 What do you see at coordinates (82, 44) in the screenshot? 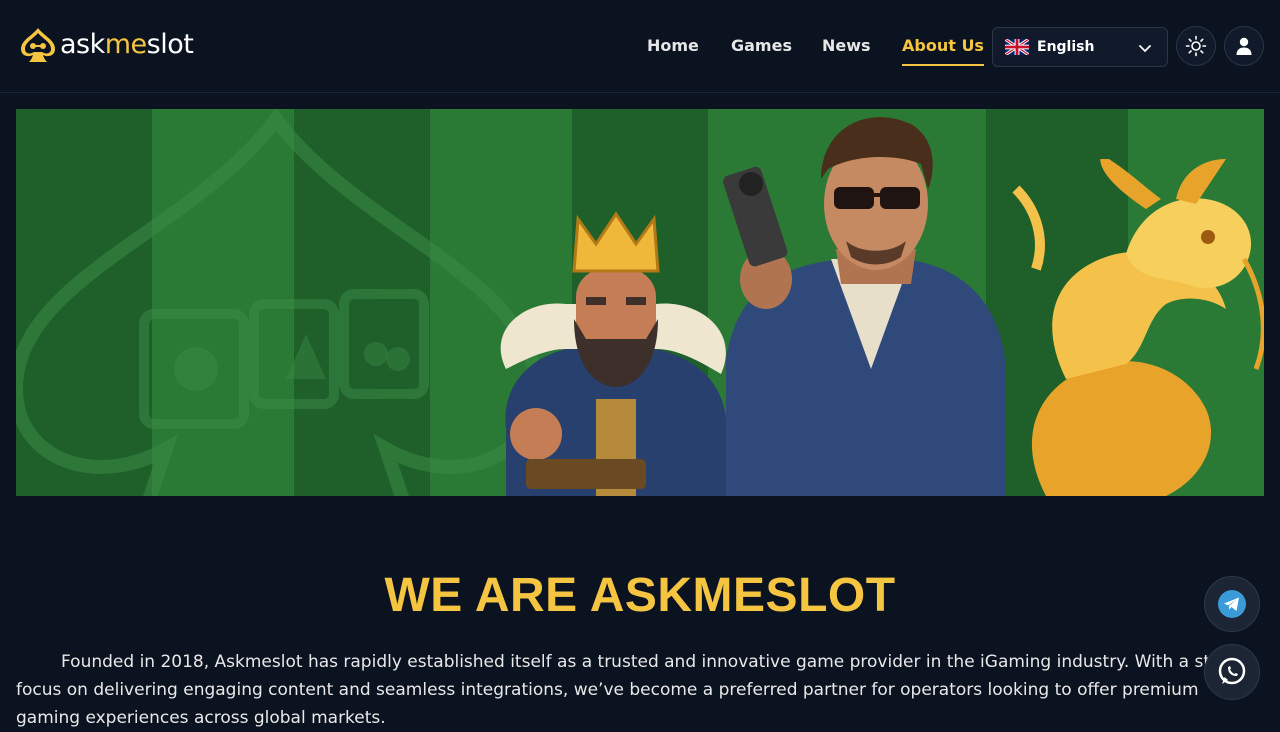
I see `brand-name-ask: ask` at bounding box center [82, 44].